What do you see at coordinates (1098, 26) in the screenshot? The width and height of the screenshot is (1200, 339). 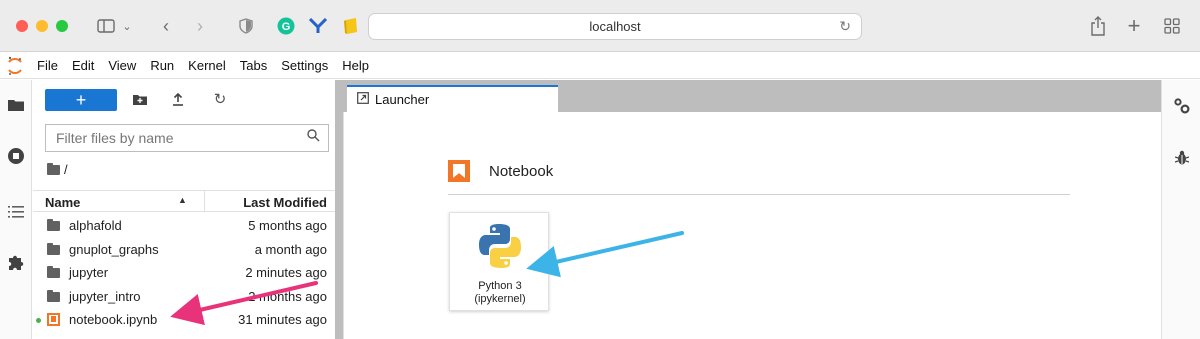 I see `share-icon` at bounding box center [1098, 26].